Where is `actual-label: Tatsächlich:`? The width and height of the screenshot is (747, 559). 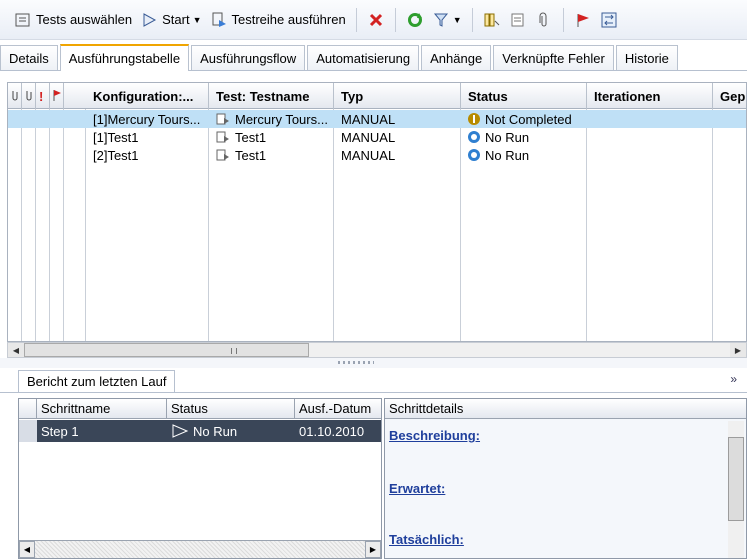
actual-label: Tatsächlich: is located at coordinates (426, 539).